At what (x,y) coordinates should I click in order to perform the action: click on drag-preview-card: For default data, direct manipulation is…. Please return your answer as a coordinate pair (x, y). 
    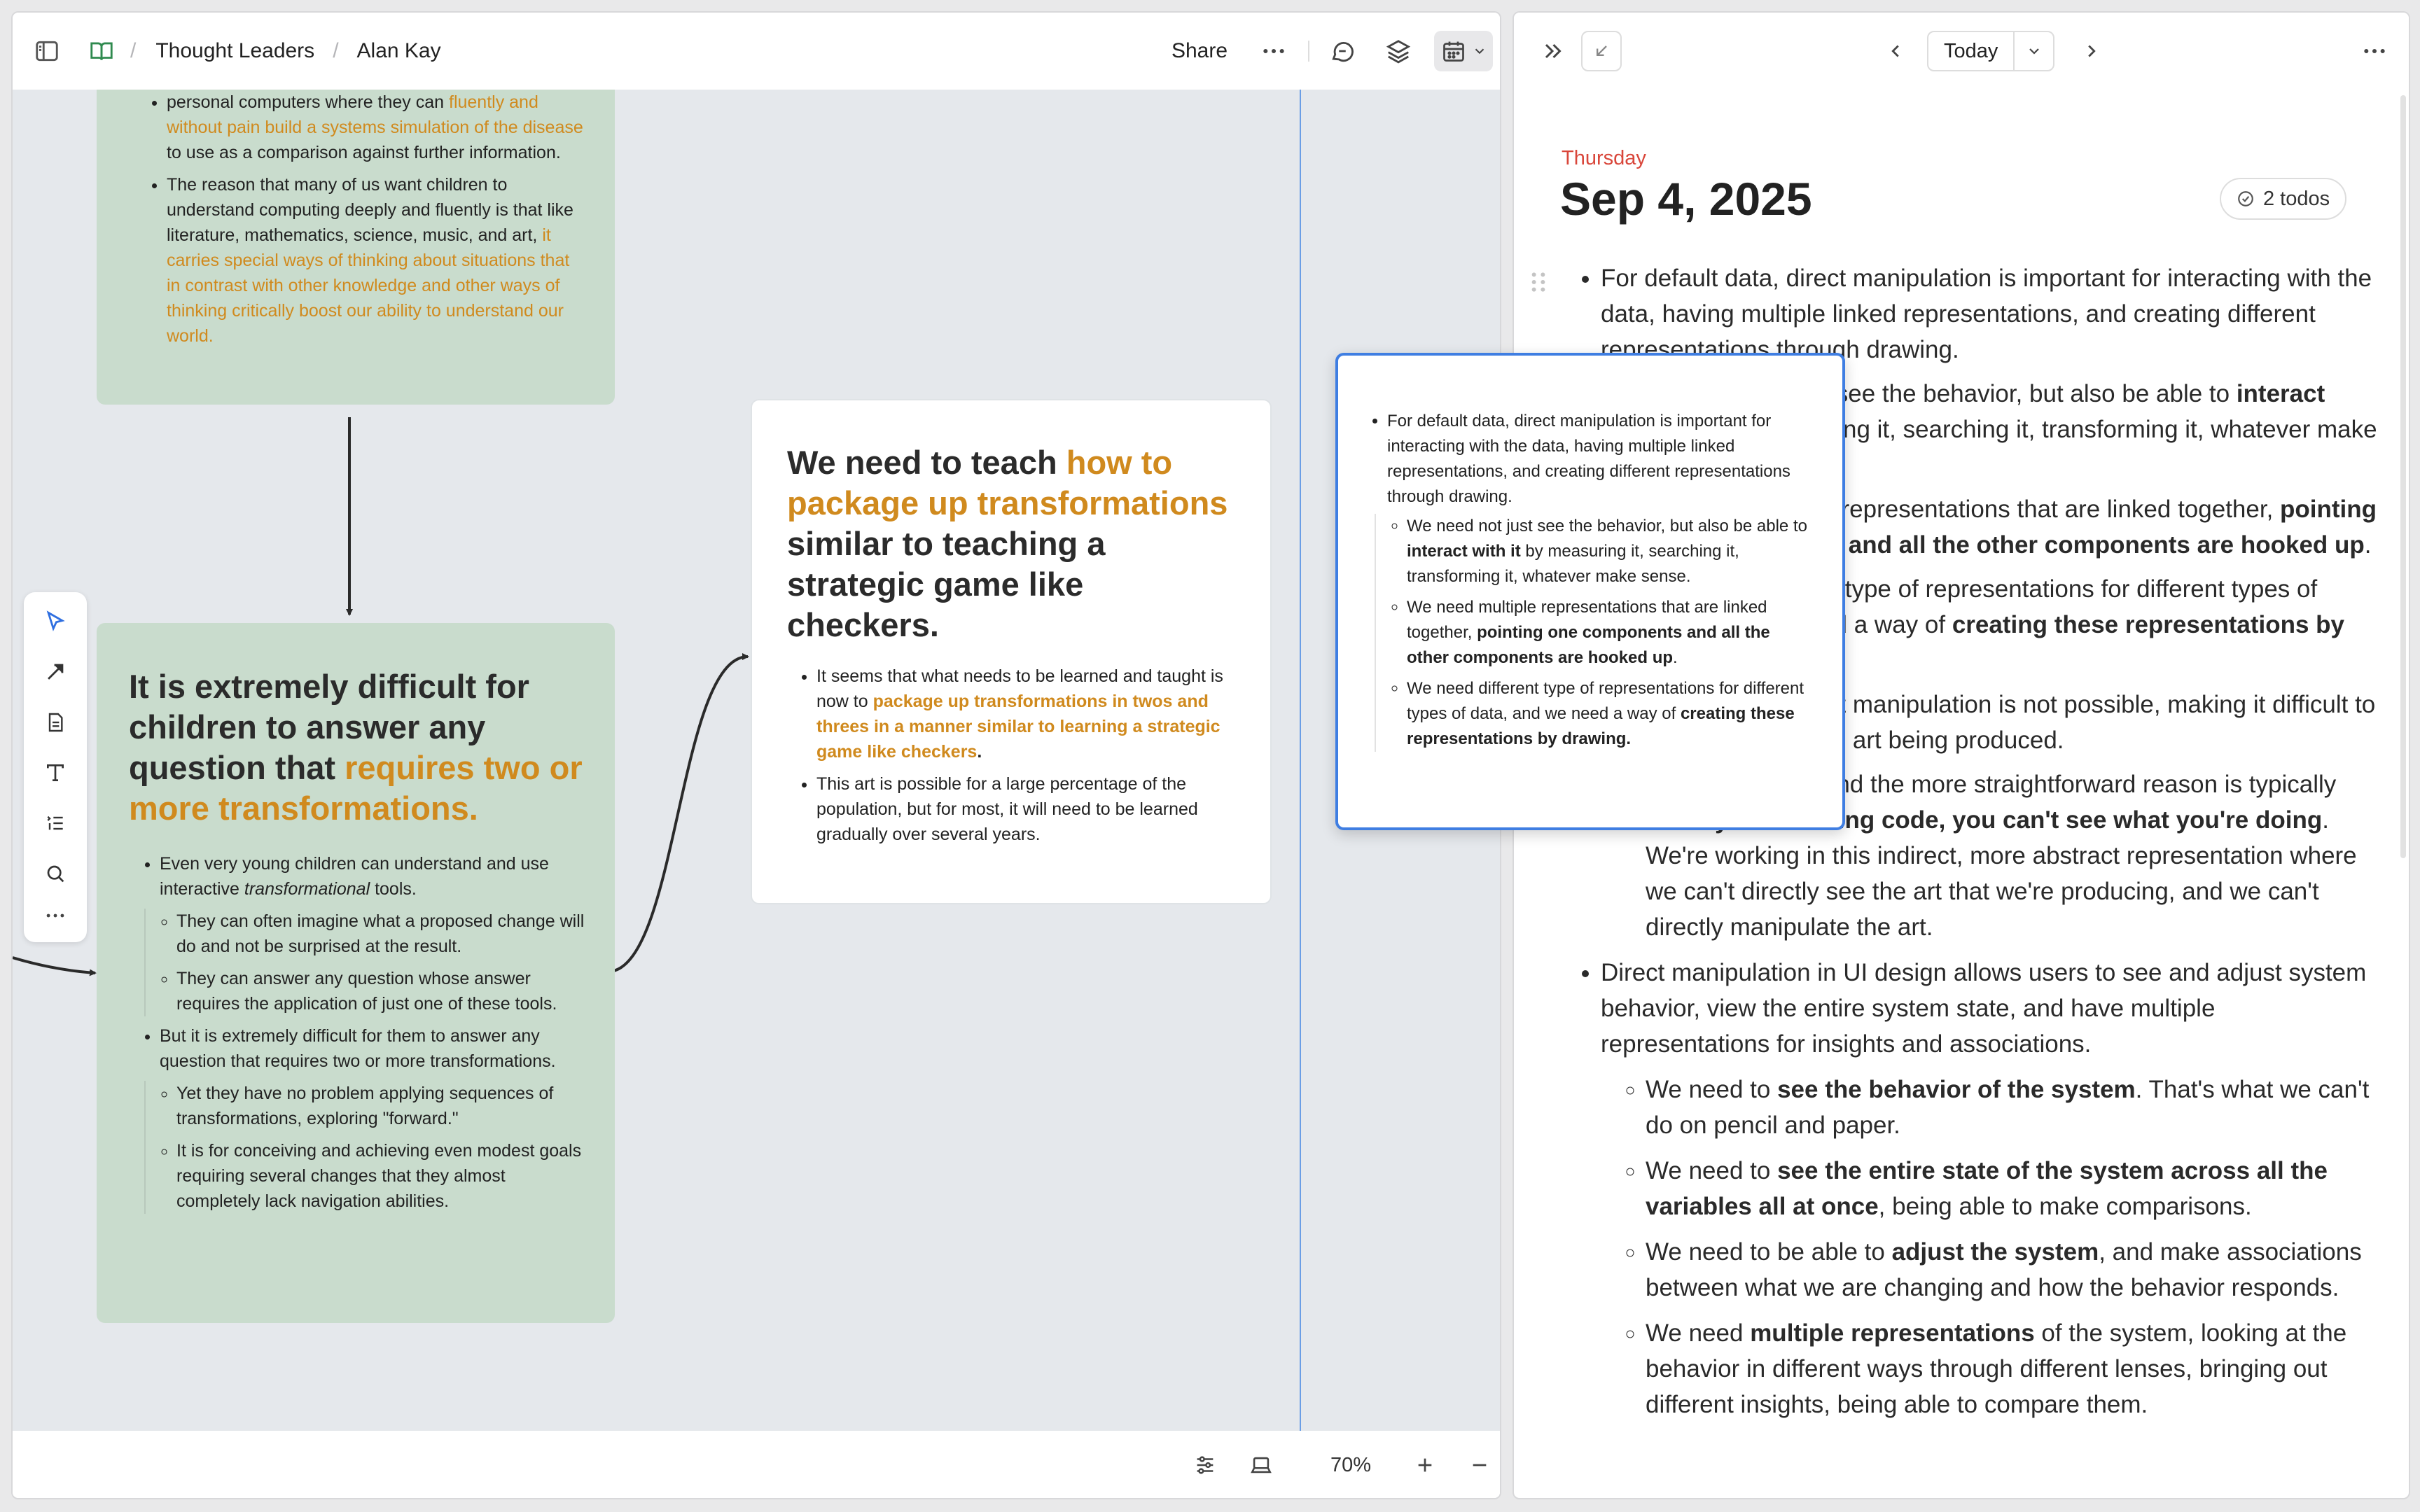
    Looking at the image, I should click on (1590, 591).